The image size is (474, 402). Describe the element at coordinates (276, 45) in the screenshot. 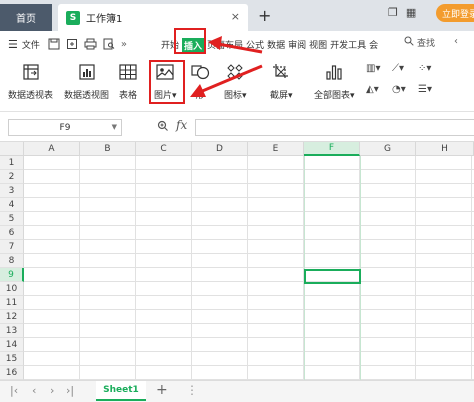

I see `tab-data: 数据` at that location.